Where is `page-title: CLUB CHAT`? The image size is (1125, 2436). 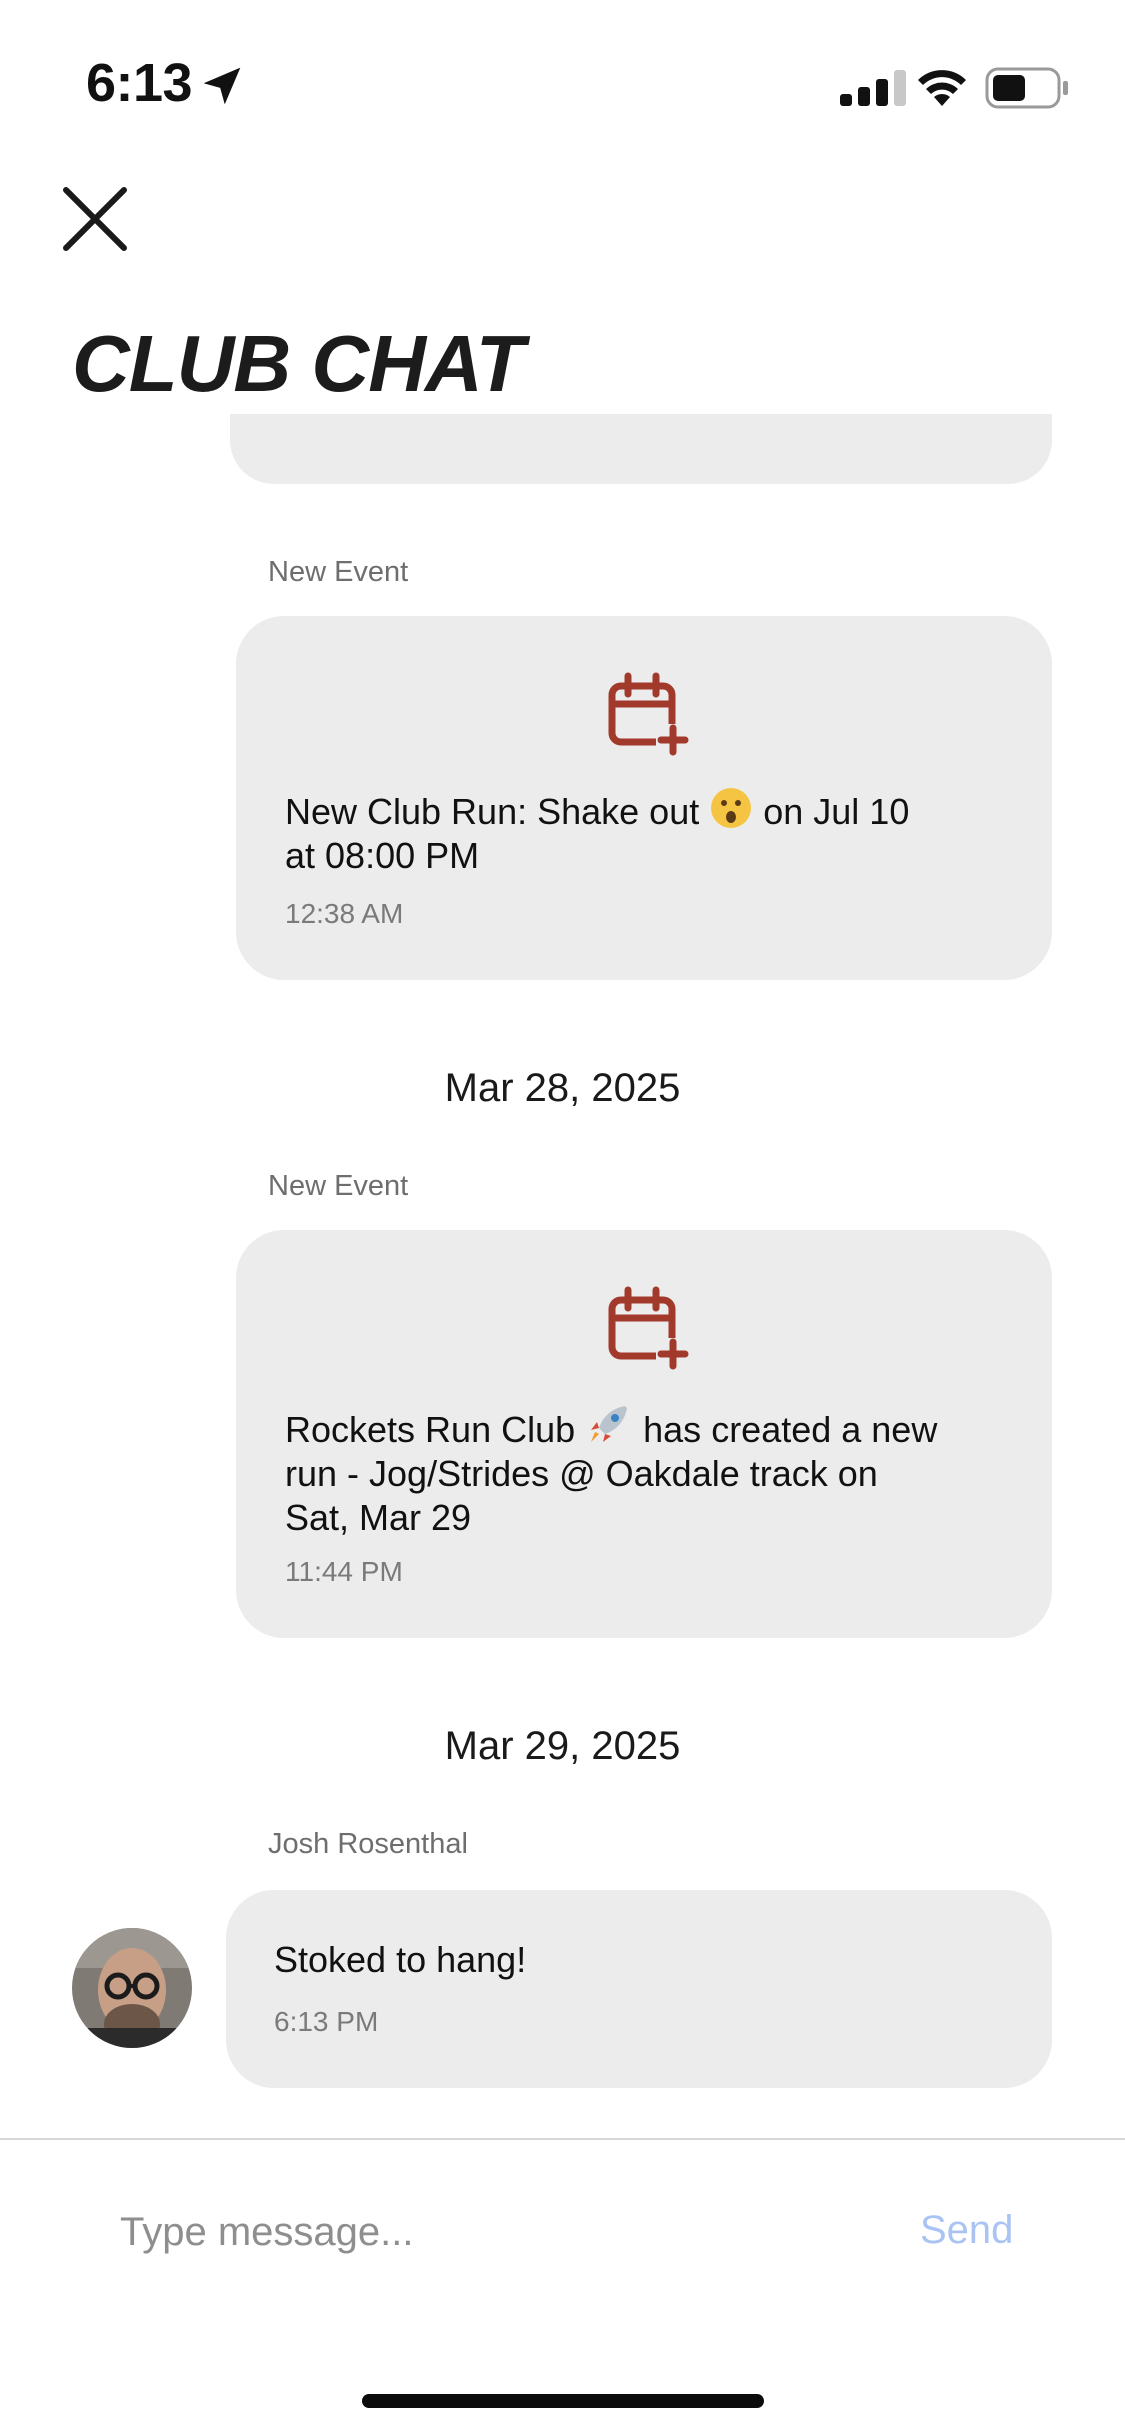
page-title: CLUB CHAT is located at coordinates (298, 363).